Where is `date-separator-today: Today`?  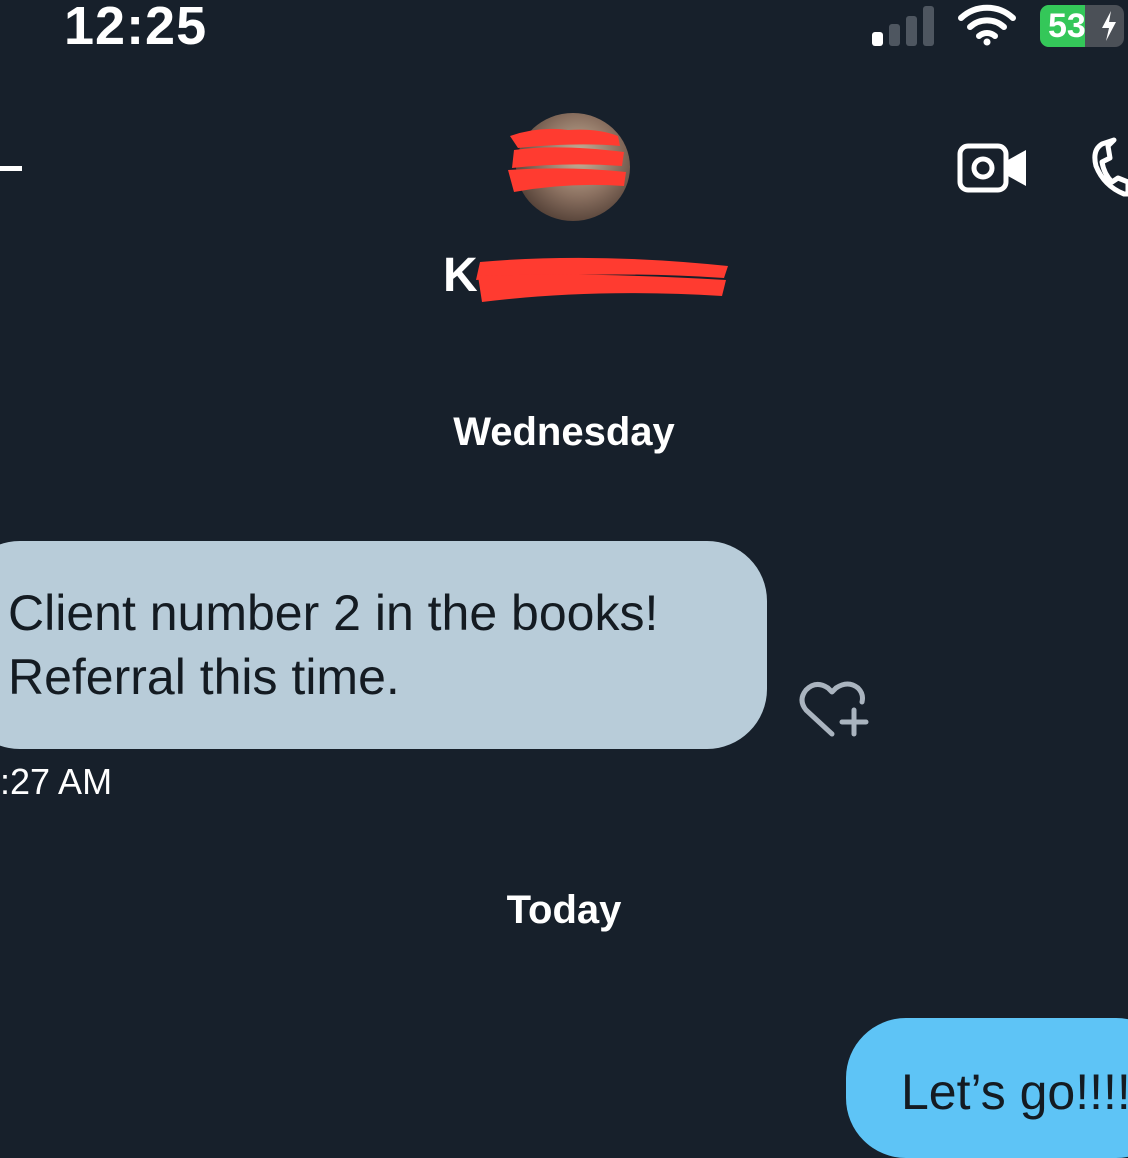
date-separator-today: Today is located at coordinates (564, 910).